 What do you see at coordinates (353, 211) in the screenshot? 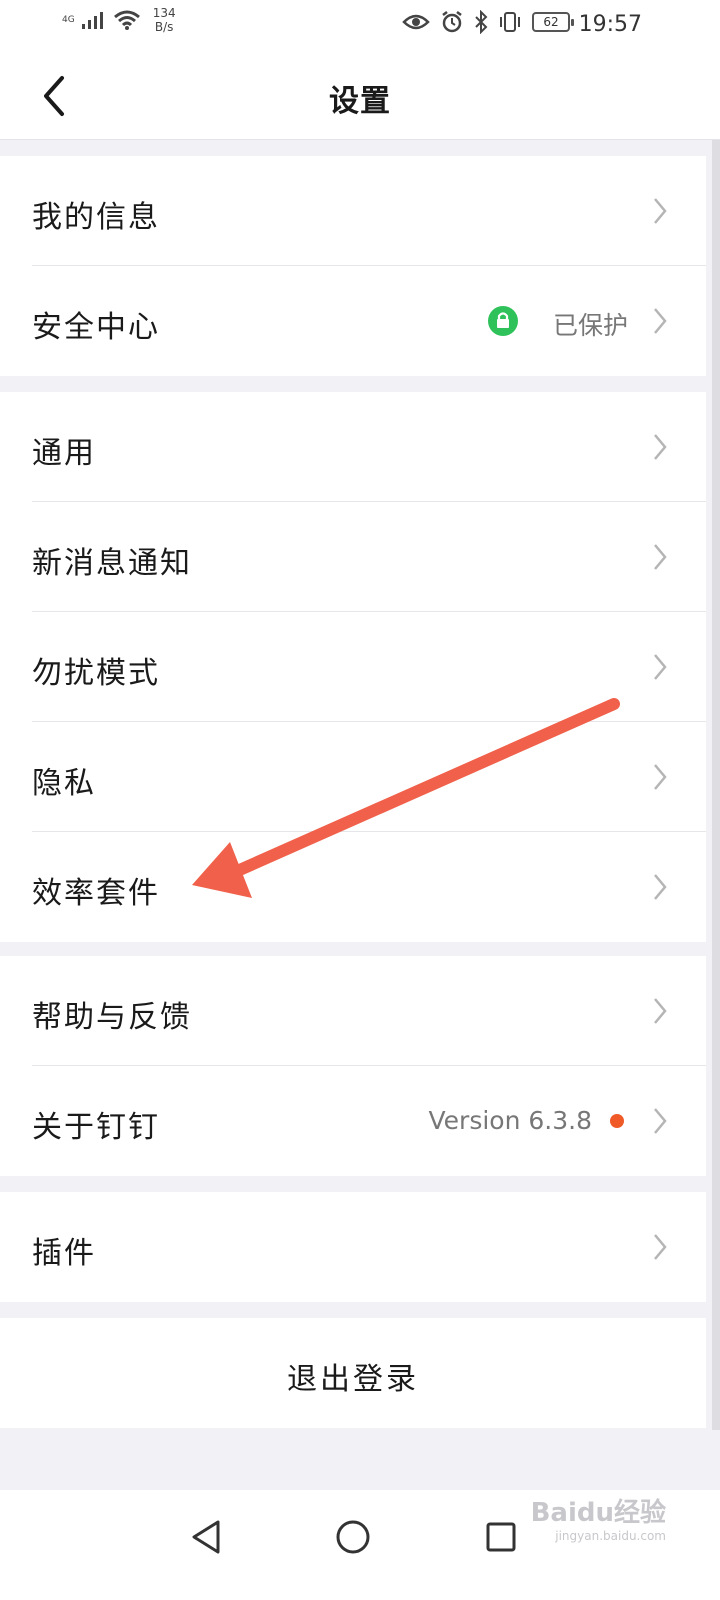
I see `settings-item-my-info: 我的信息` at bounding box center [353, 211].